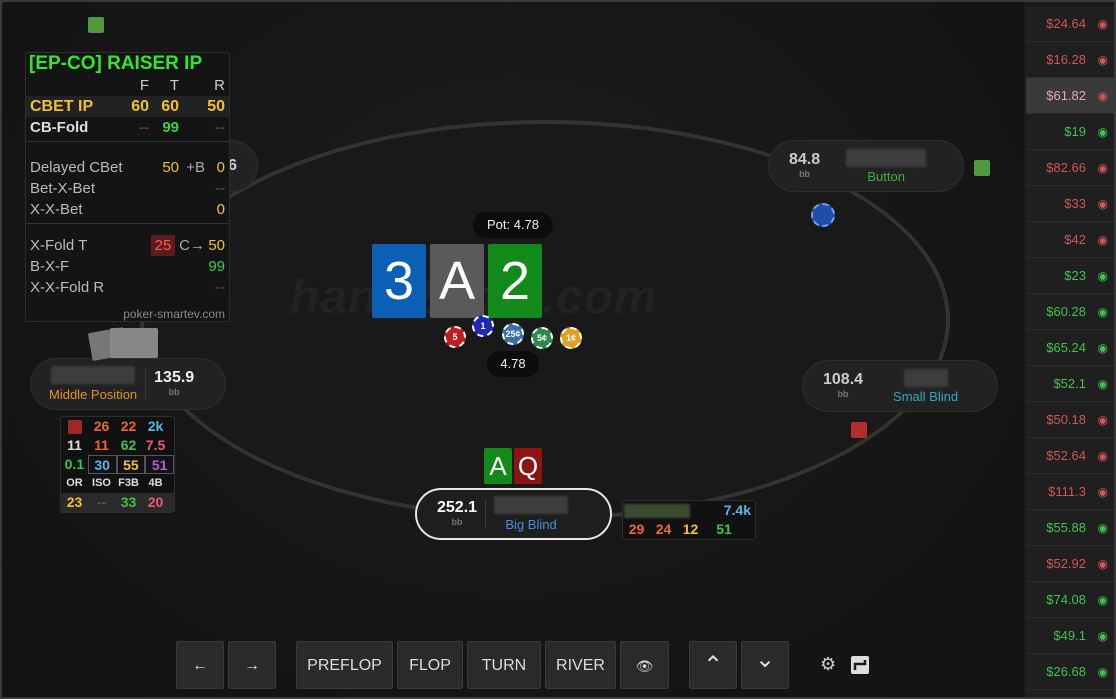 This screenshot has height=699, width=1116. What do you see at coordinates (1070, 348) in the screenshot?
I see `hand-list-item: $65.24 ◉` at bounding box center [1070, 348].